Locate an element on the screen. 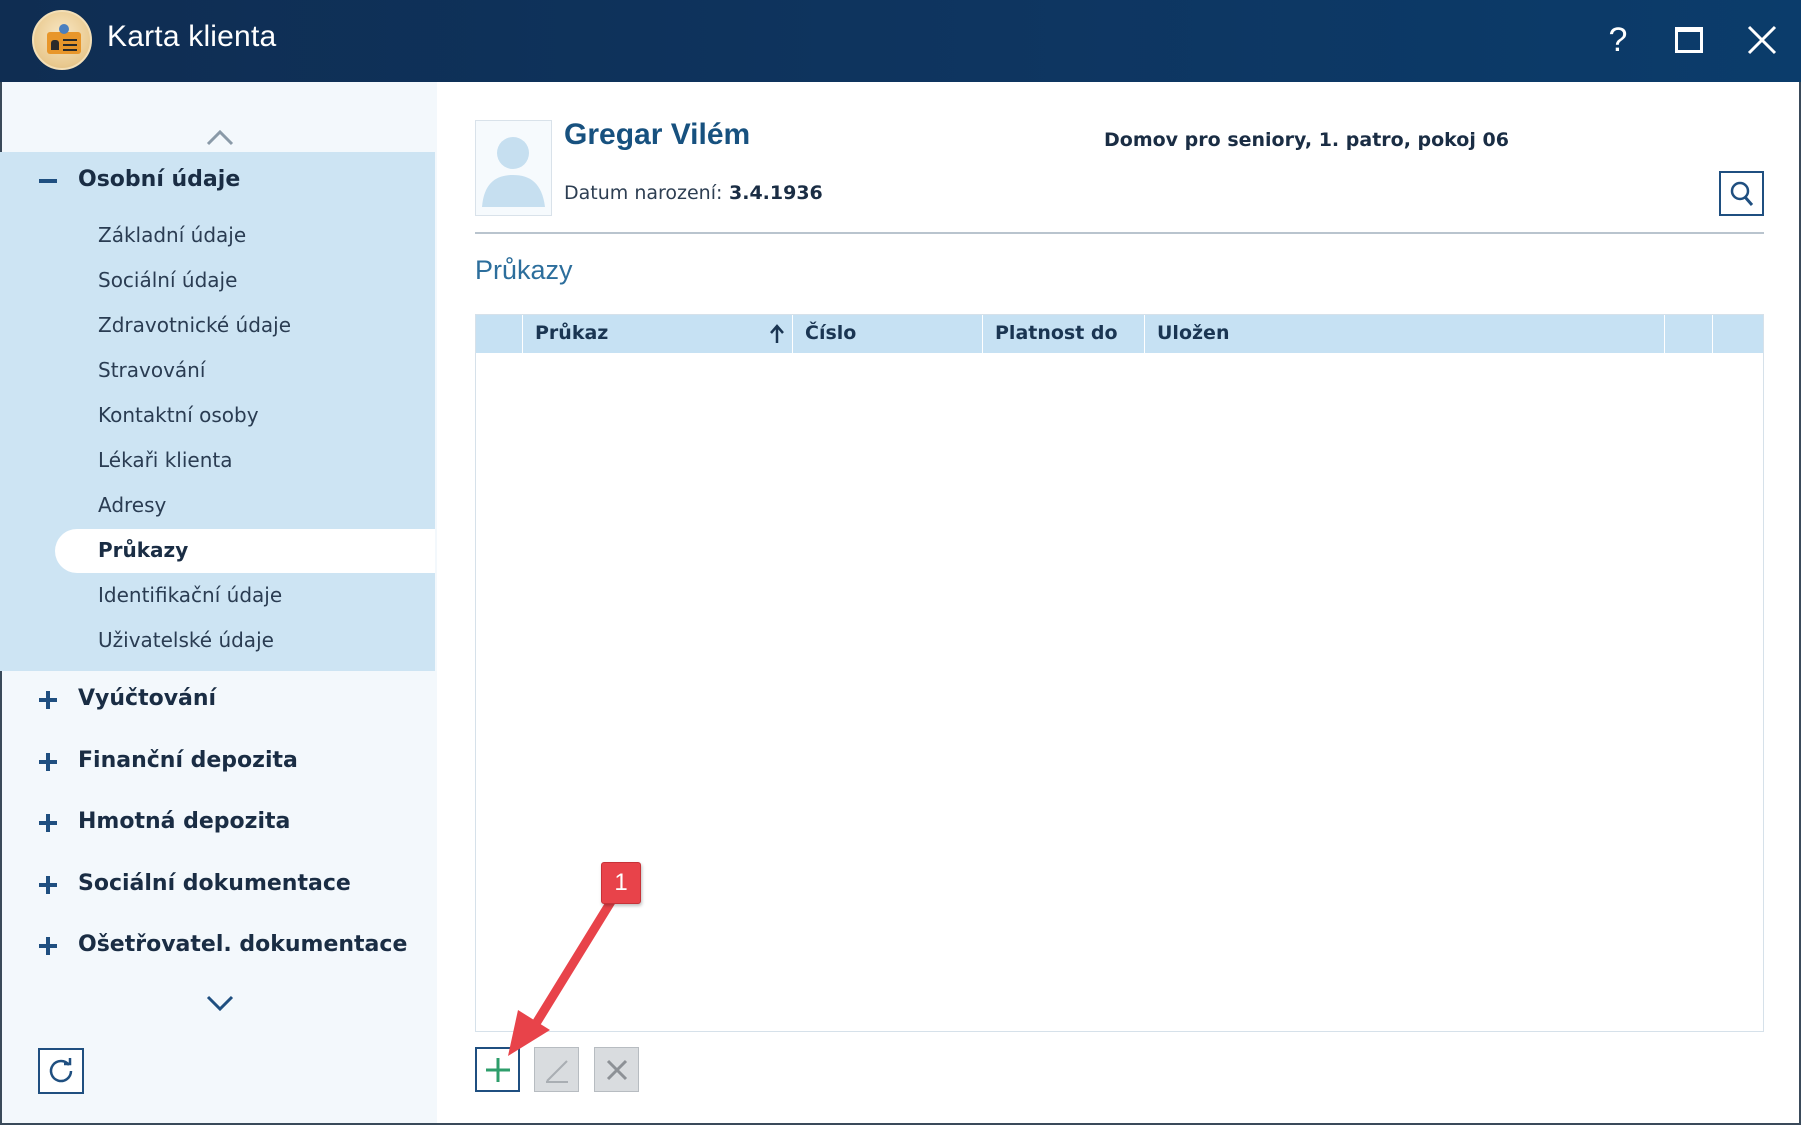  client-card-icon is located at coordinates (62, 40).